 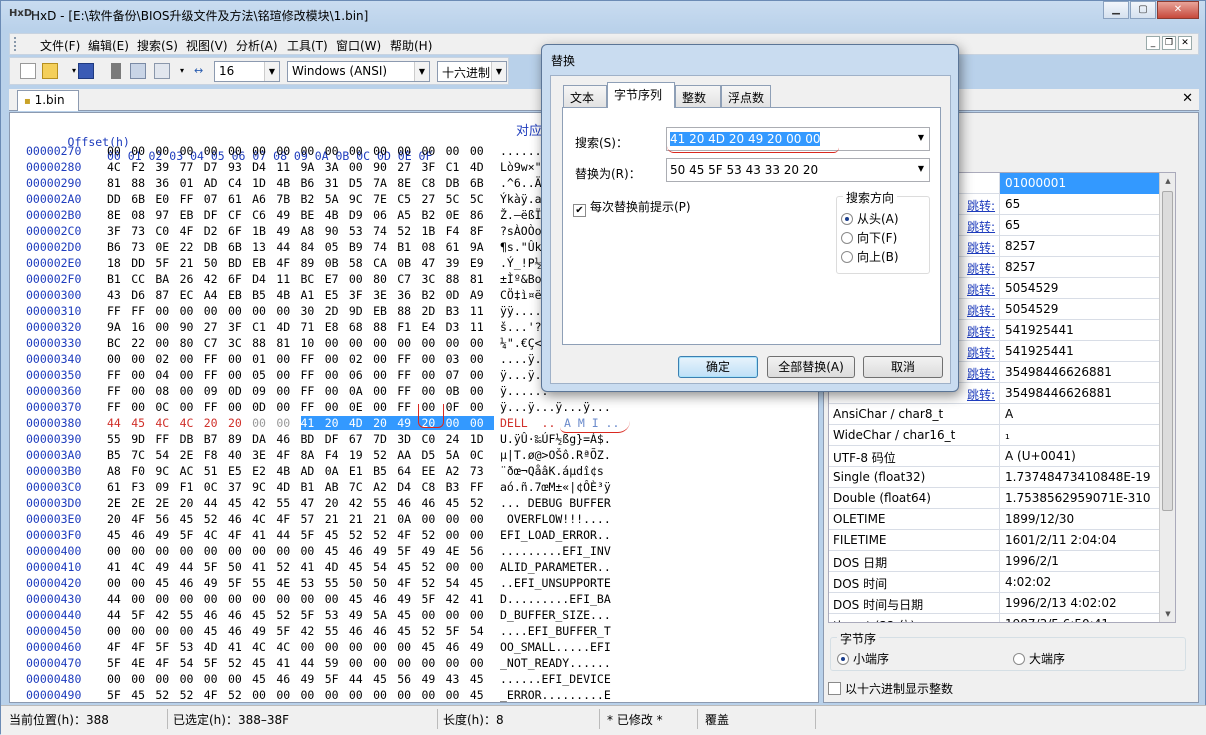 I want to click on hex-byte: 54, so click(x=458, y=583).